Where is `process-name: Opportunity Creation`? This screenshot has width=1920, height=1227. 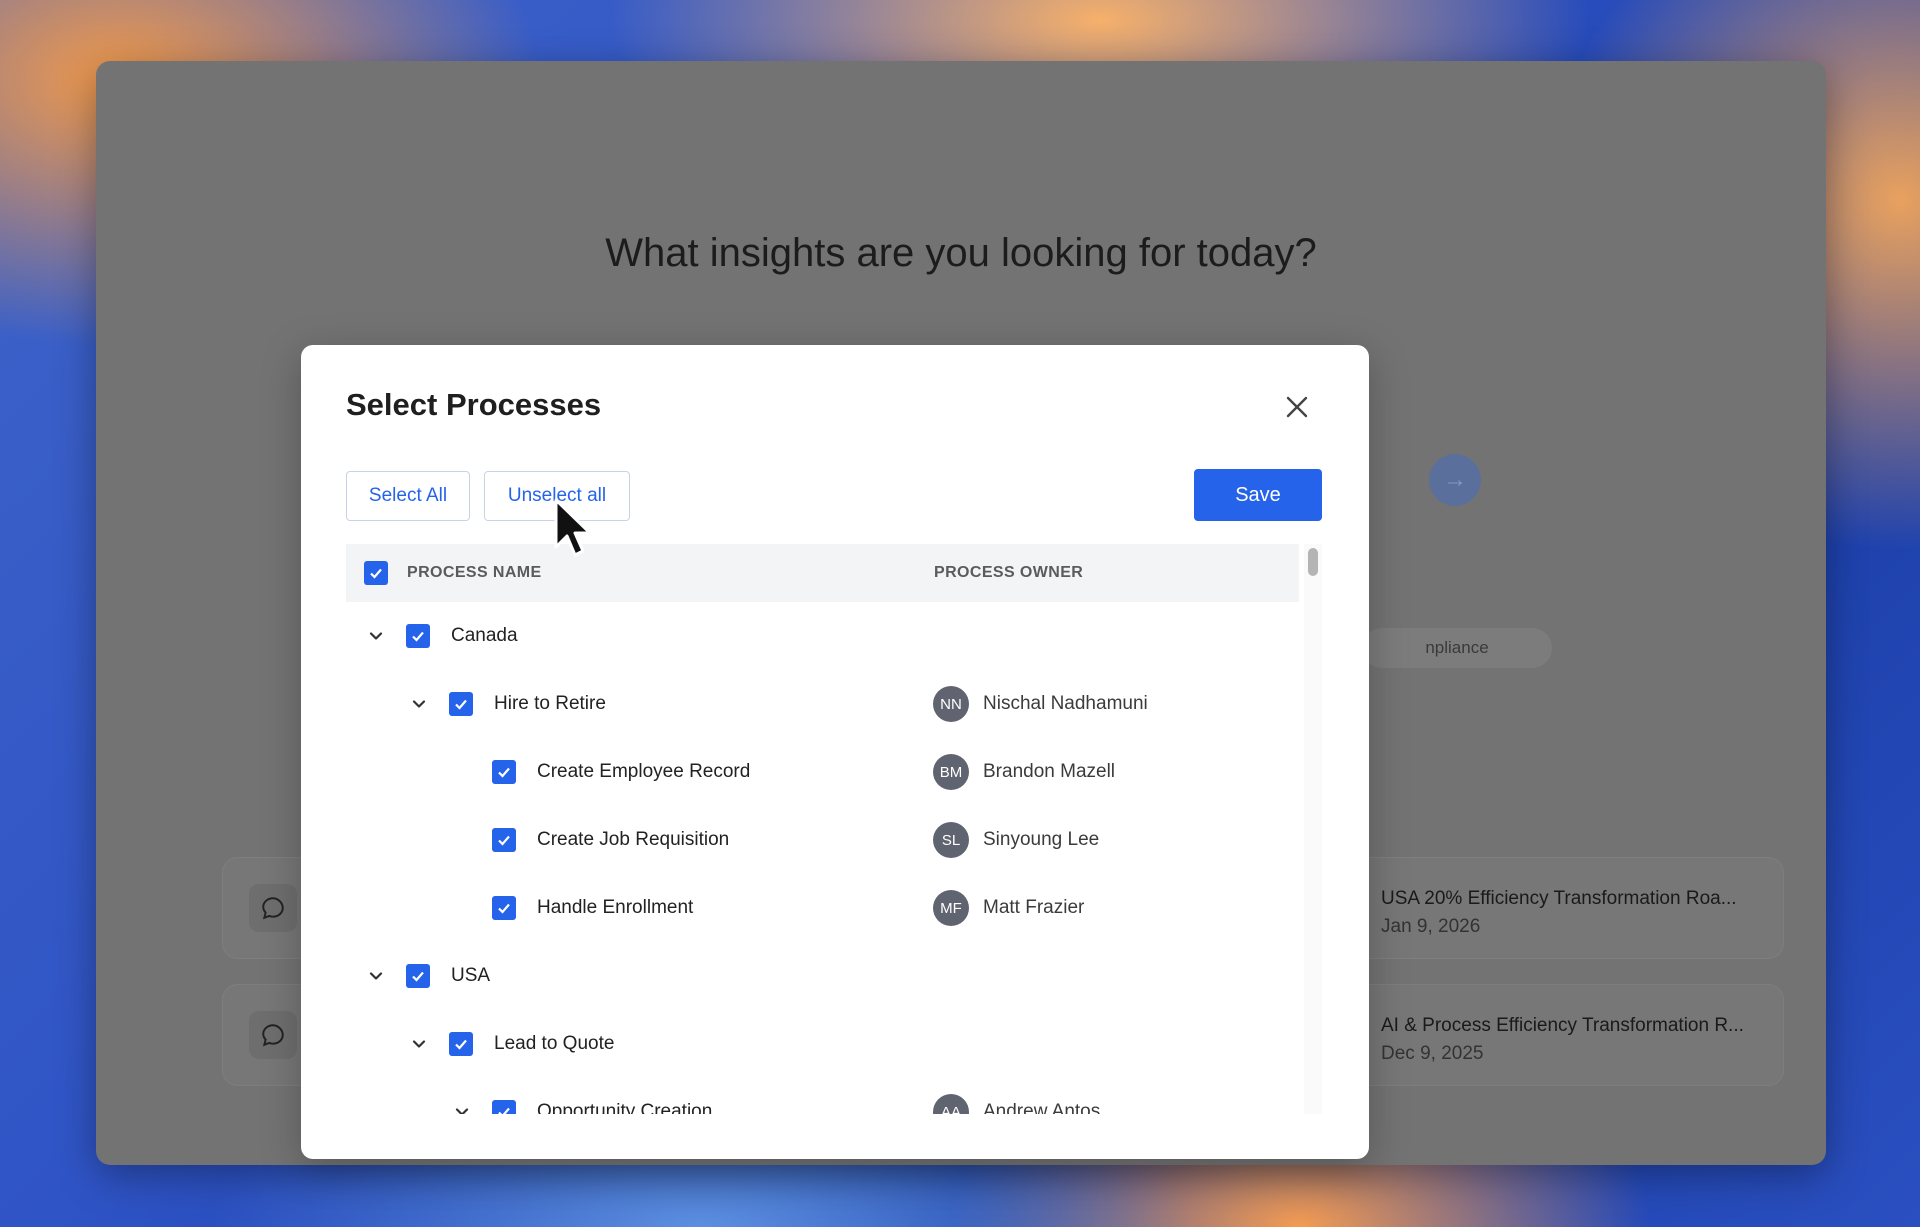
process-name: Opportunity Creation is located at coordinates (625, 1107).